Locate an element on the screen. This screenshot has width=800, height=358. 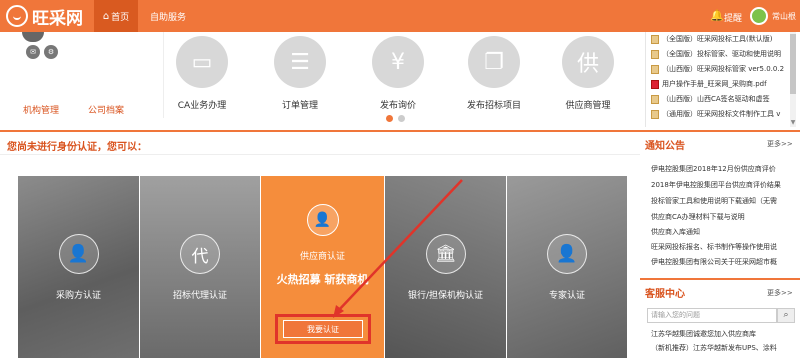
service-item: （新机推荐）江苏华越新发布UPS、涂料 is located at coordinates (722, 348).